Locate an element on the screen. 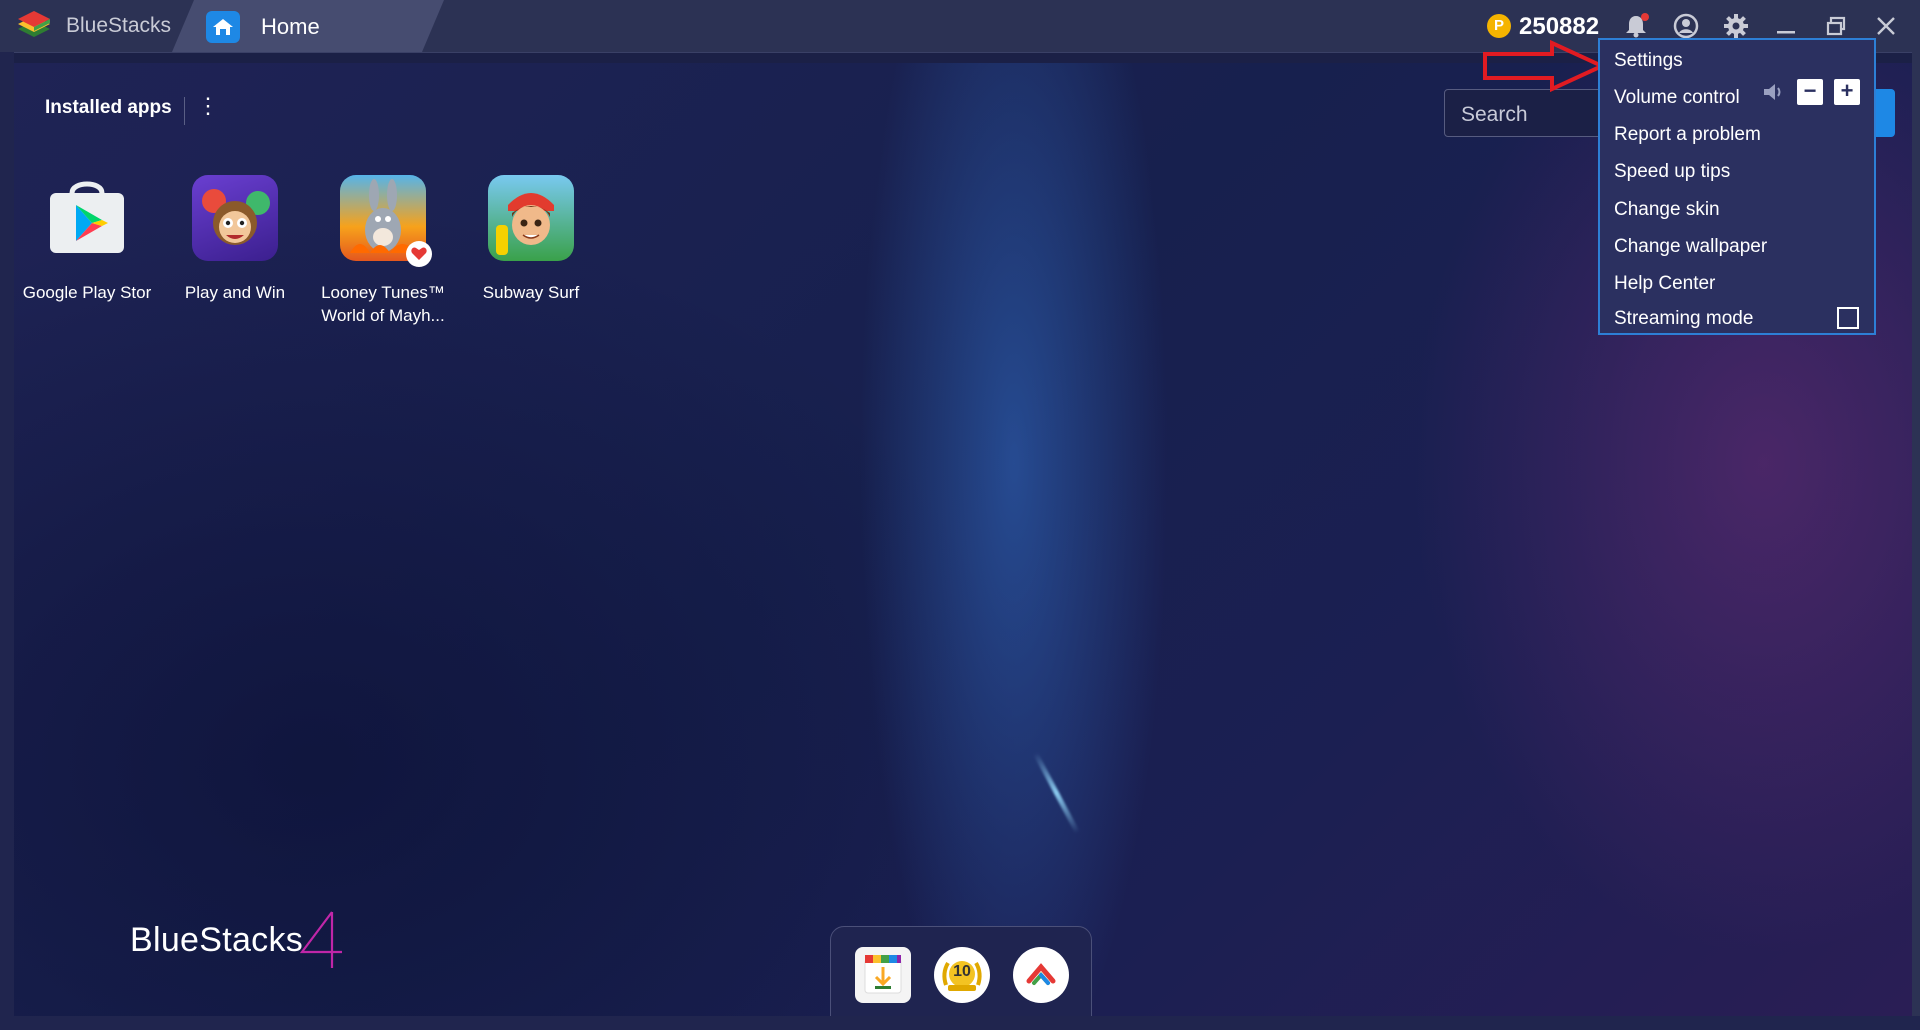 The width and height of the screenshot is (1920, 1030). volume-increase-button: + is located at coordinates (1847, 92).